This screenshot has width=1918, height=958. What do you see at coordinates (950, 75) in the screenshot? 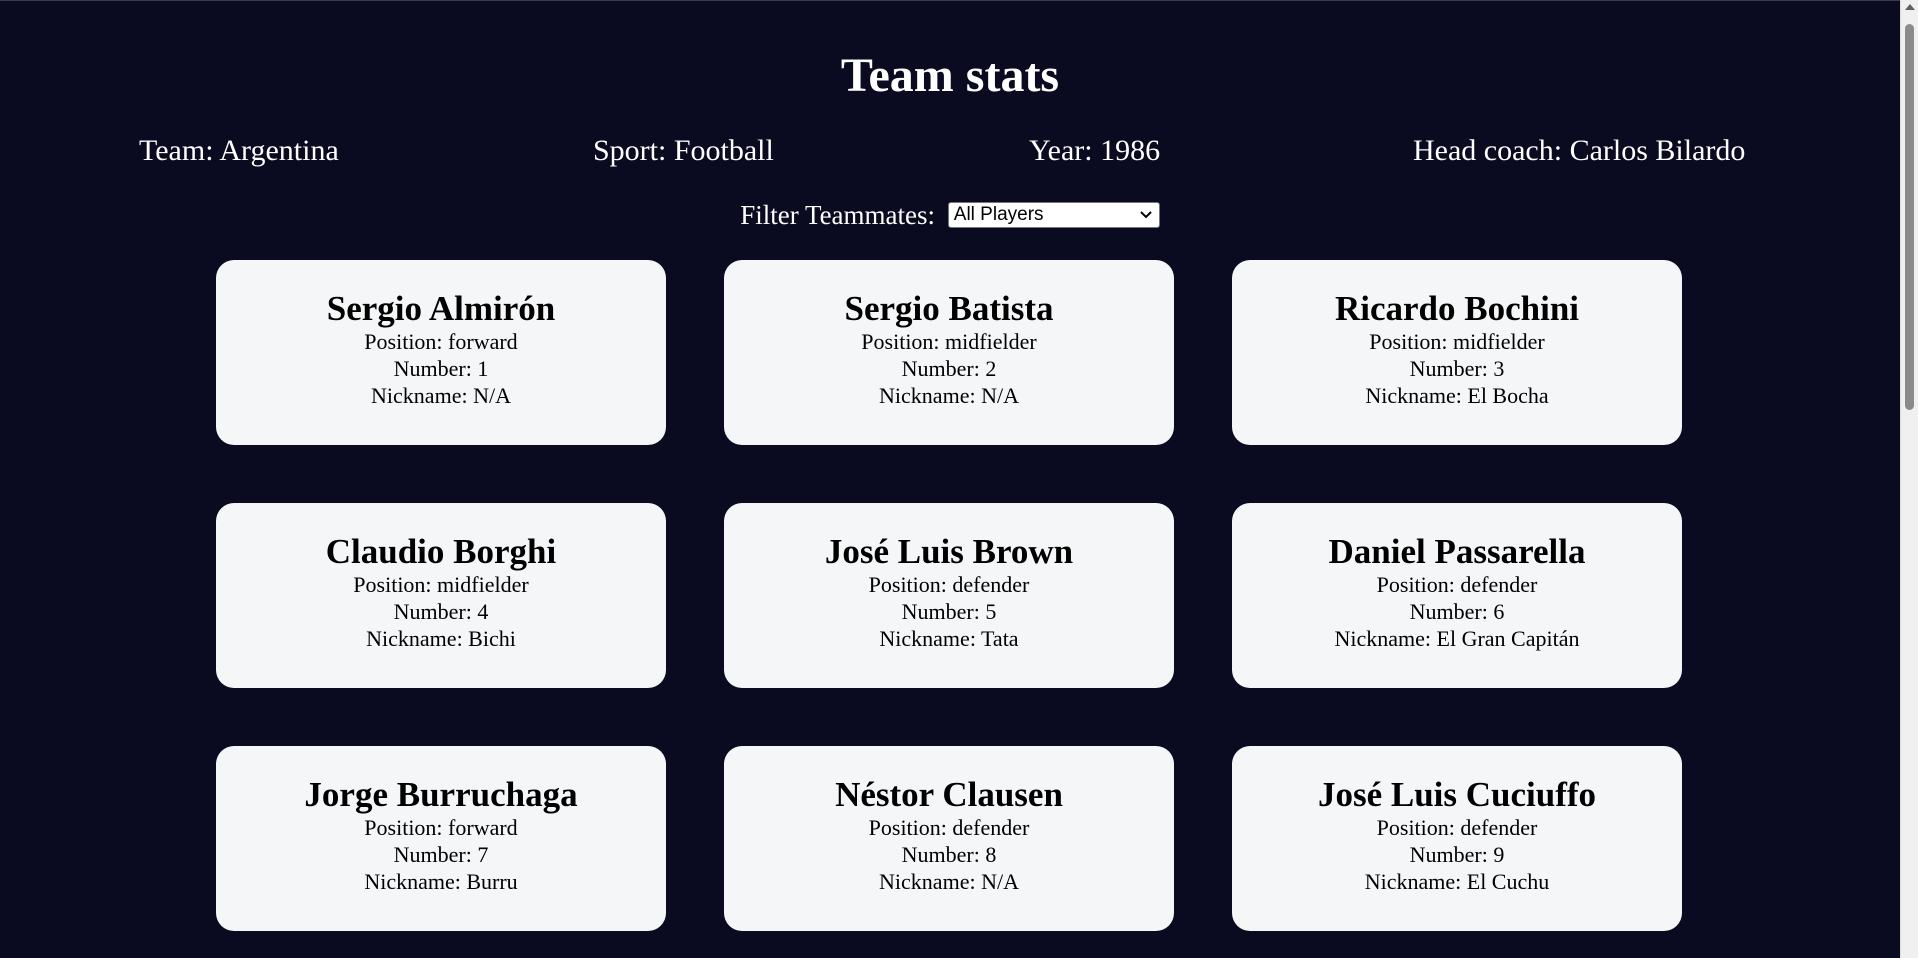
I see `page-title: Team stats` at bounding box center [950, 75].